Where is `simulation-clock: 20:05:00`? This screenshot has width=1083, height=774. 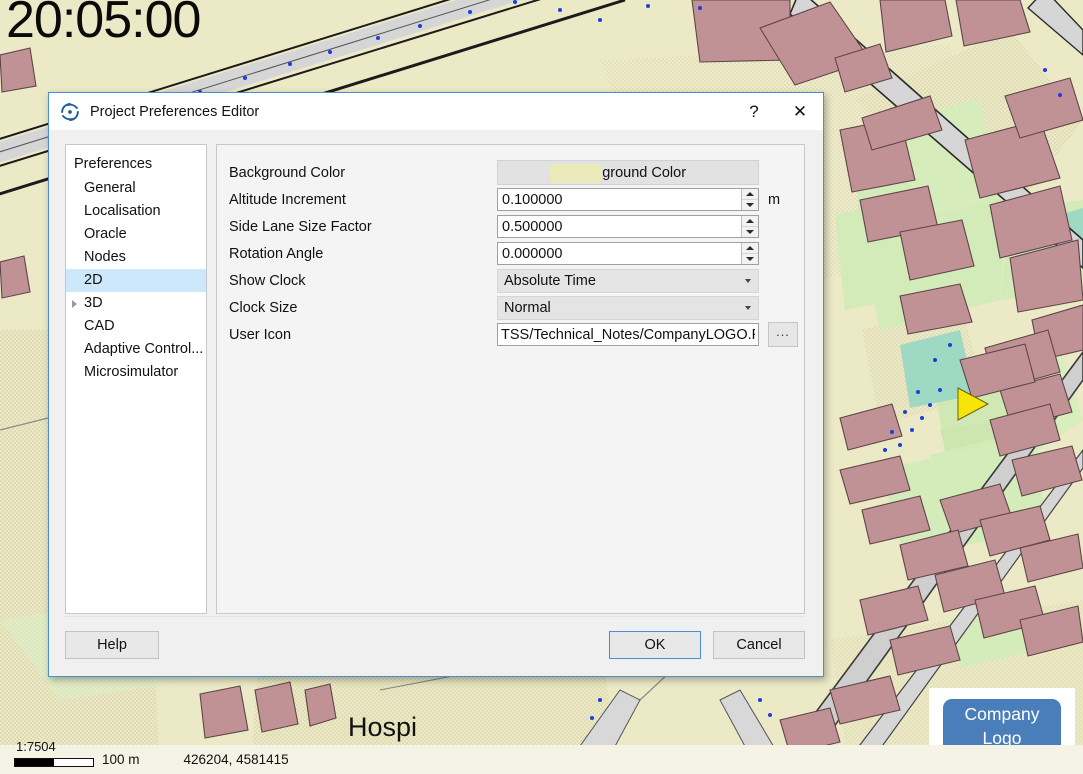
simulation-clock: 20:05:00 is located at coordinates (103, 24).